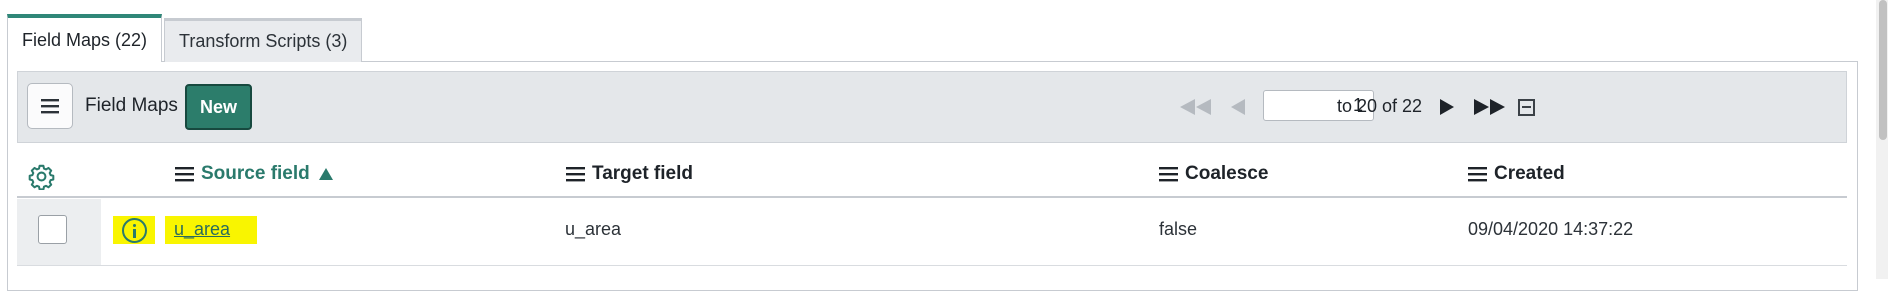 This screenshot has width=1890, height=291. Describe the element at coordinates (1529, 173) in the screenshot. I see `column-label: Created` at that location.